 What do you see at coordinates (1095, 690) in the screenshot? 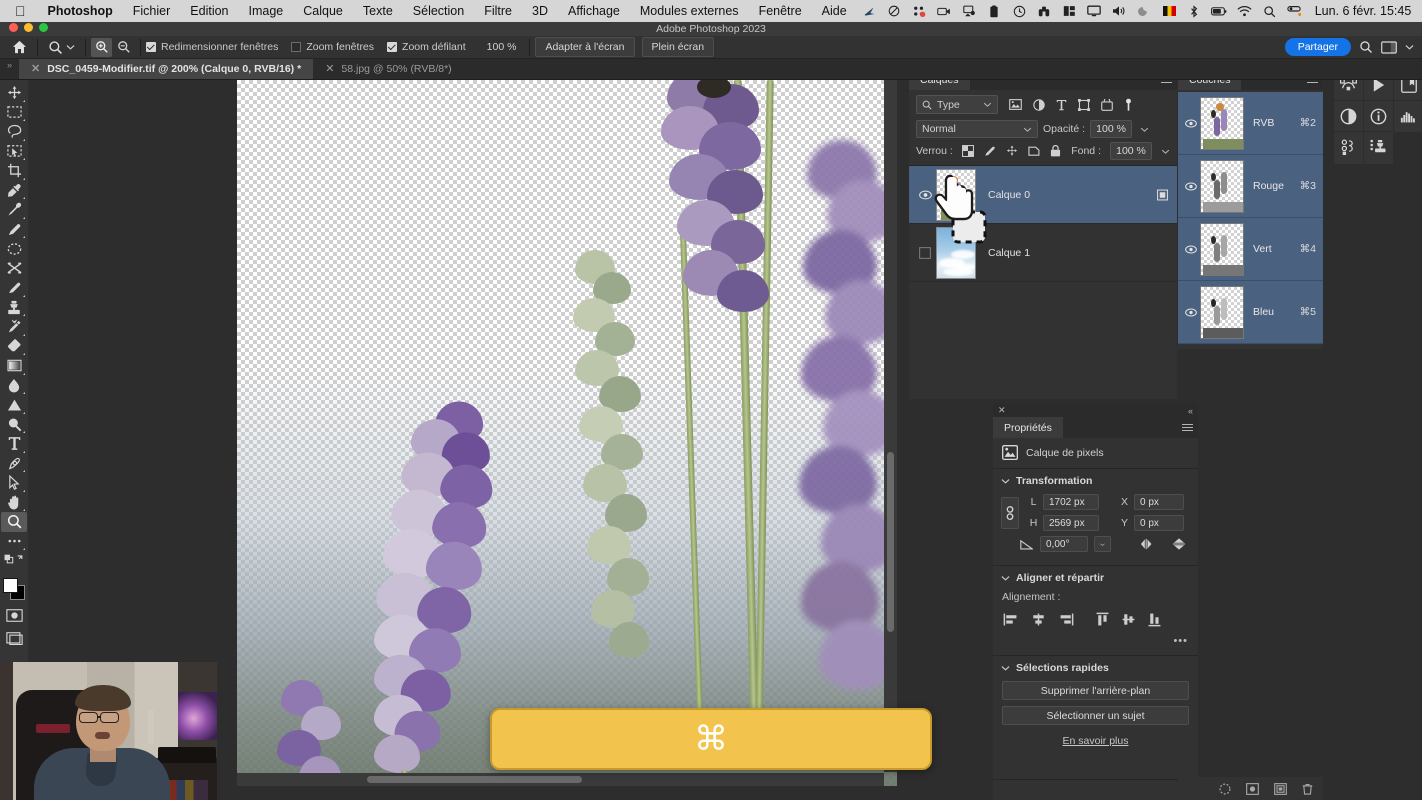
I see `remove-background-button: Supprimer l'arrière-plan` at bounding box center [1095, 690].